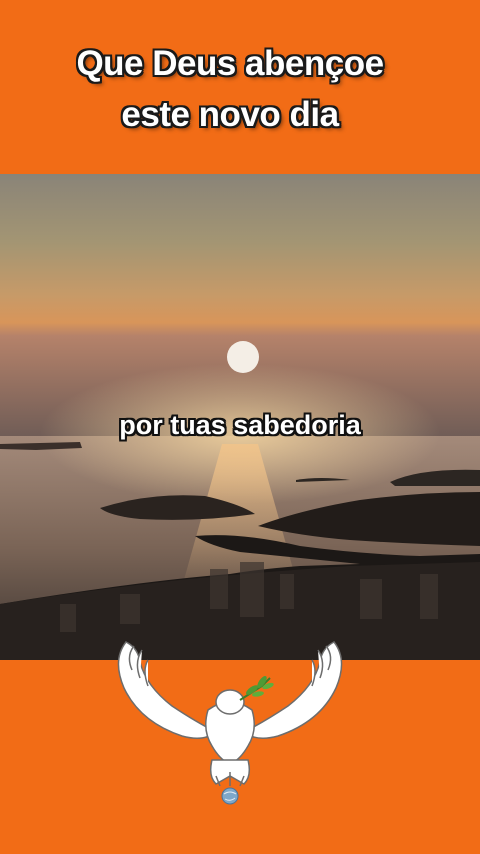  What do you see at coordinates (243, 357) in the screenshot?
I see `sun-icon` at bounding box center [243, 357].